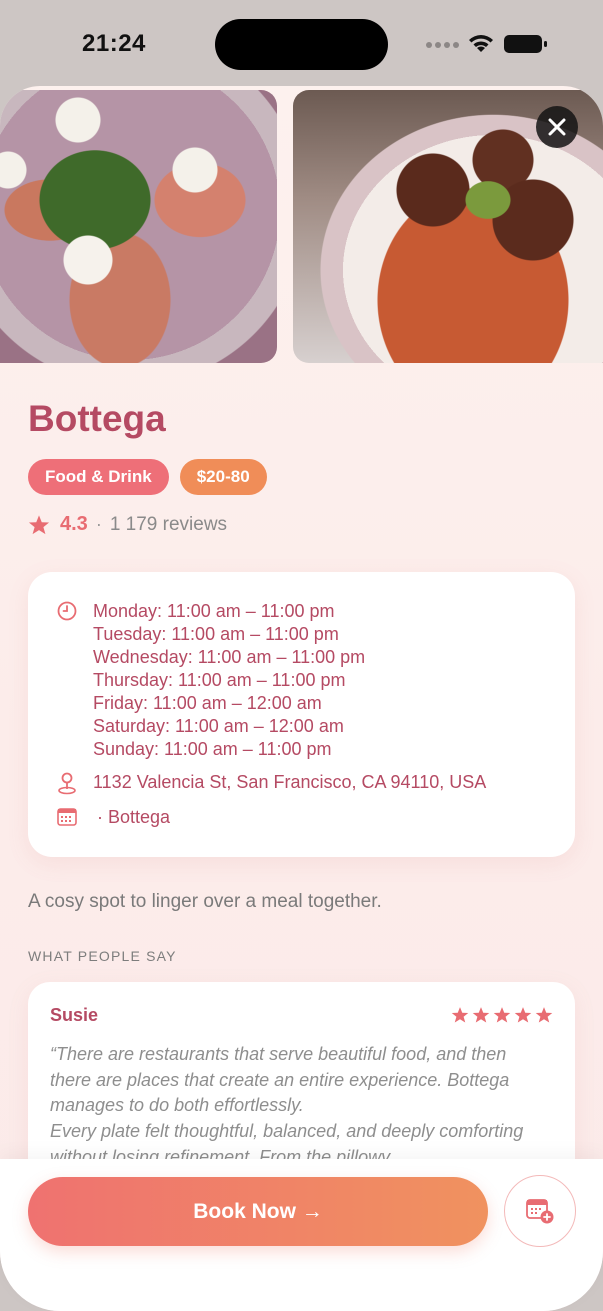  What do you see at coordinates (229, 657) in the screenshot?
I see `hours-wednesday: Wednesday: 11:00 am – 11:00 pm` at bounding box center [229, 657].